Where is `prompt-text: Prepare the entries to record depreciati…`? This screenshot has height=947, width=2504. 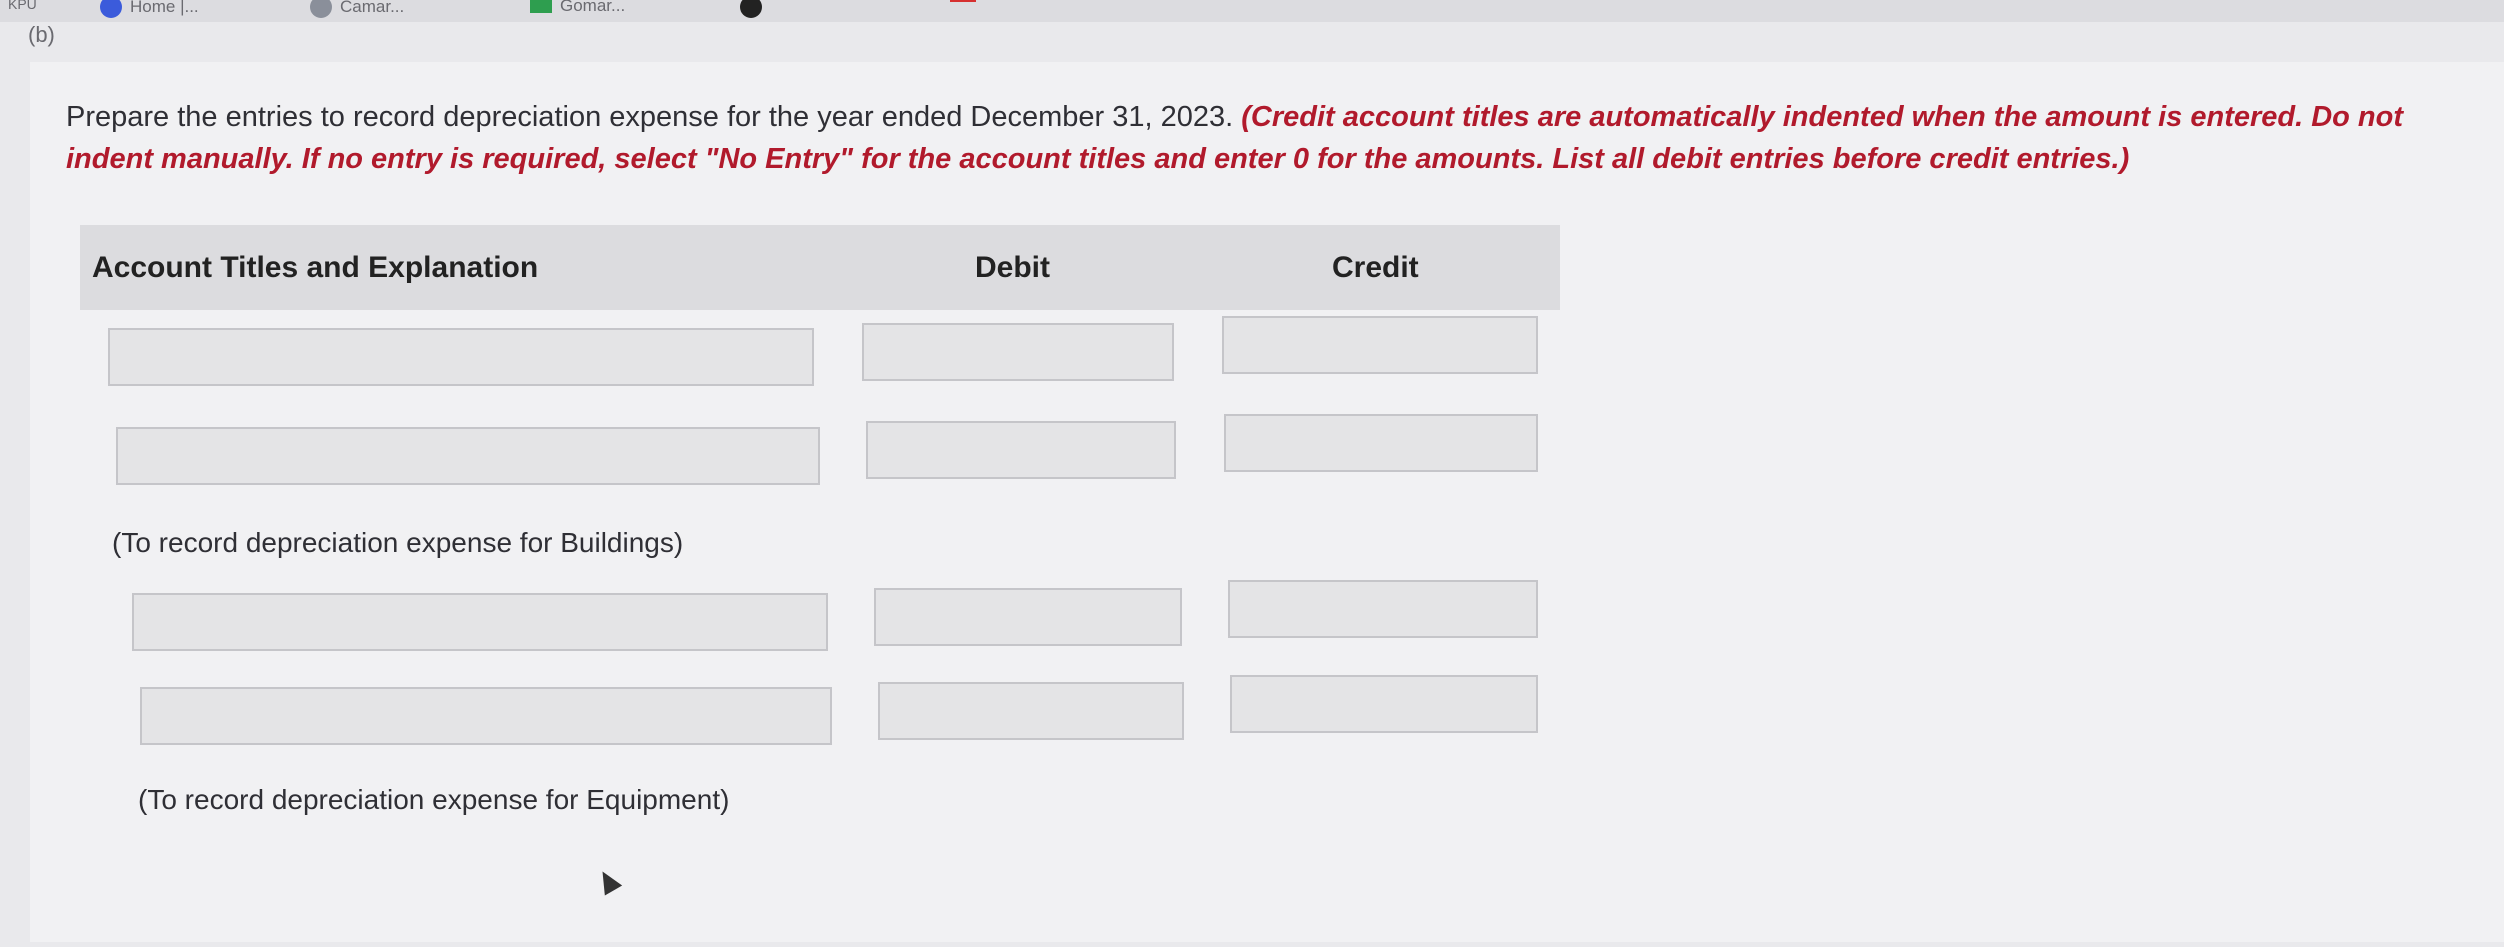 prompt-text: Prepare the entries to record depreciati… is located at coordinates (650, 117).